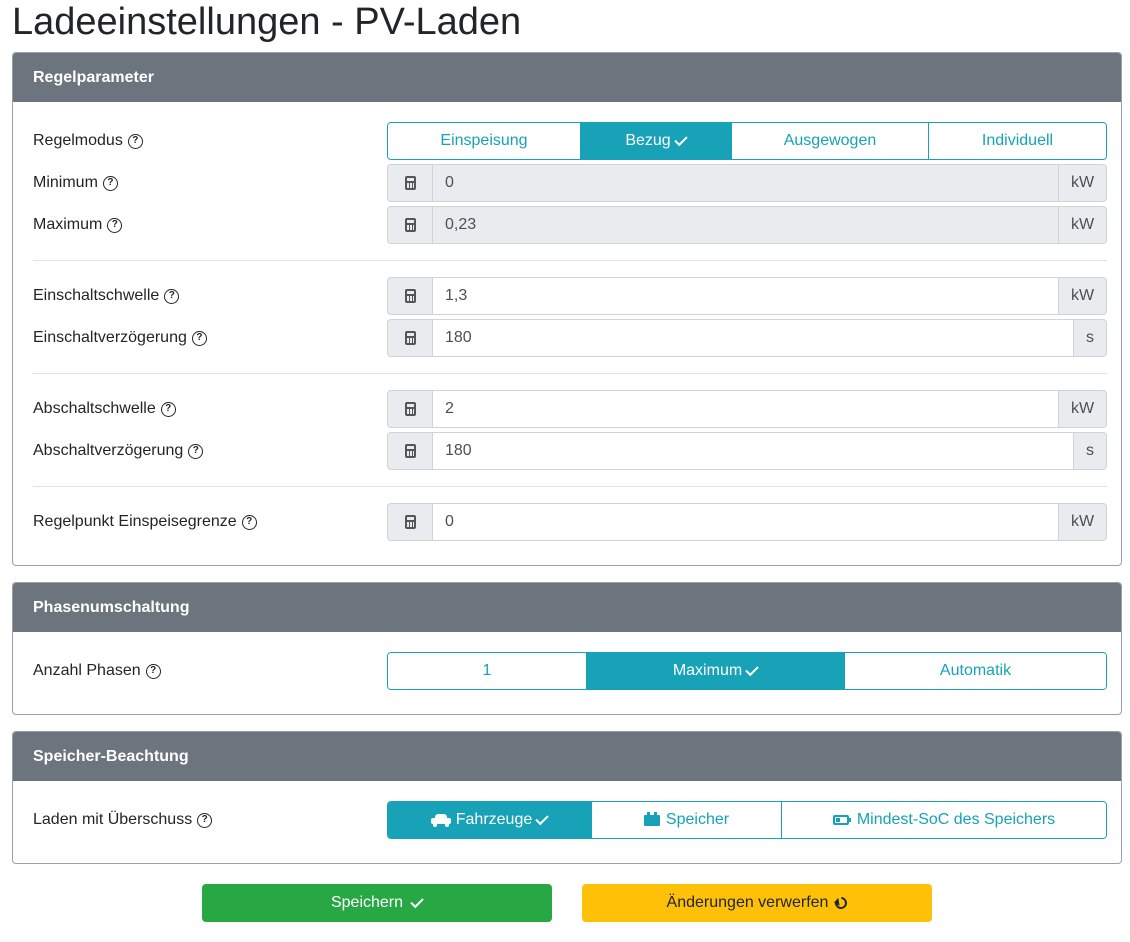 This screenshot has height=942, width=1130. What do you see at coordinates (267, 22) in the screenshot?
I see `page-title: Ladeeinstellungen - PV-Laden` at bounding box center [267, 22].